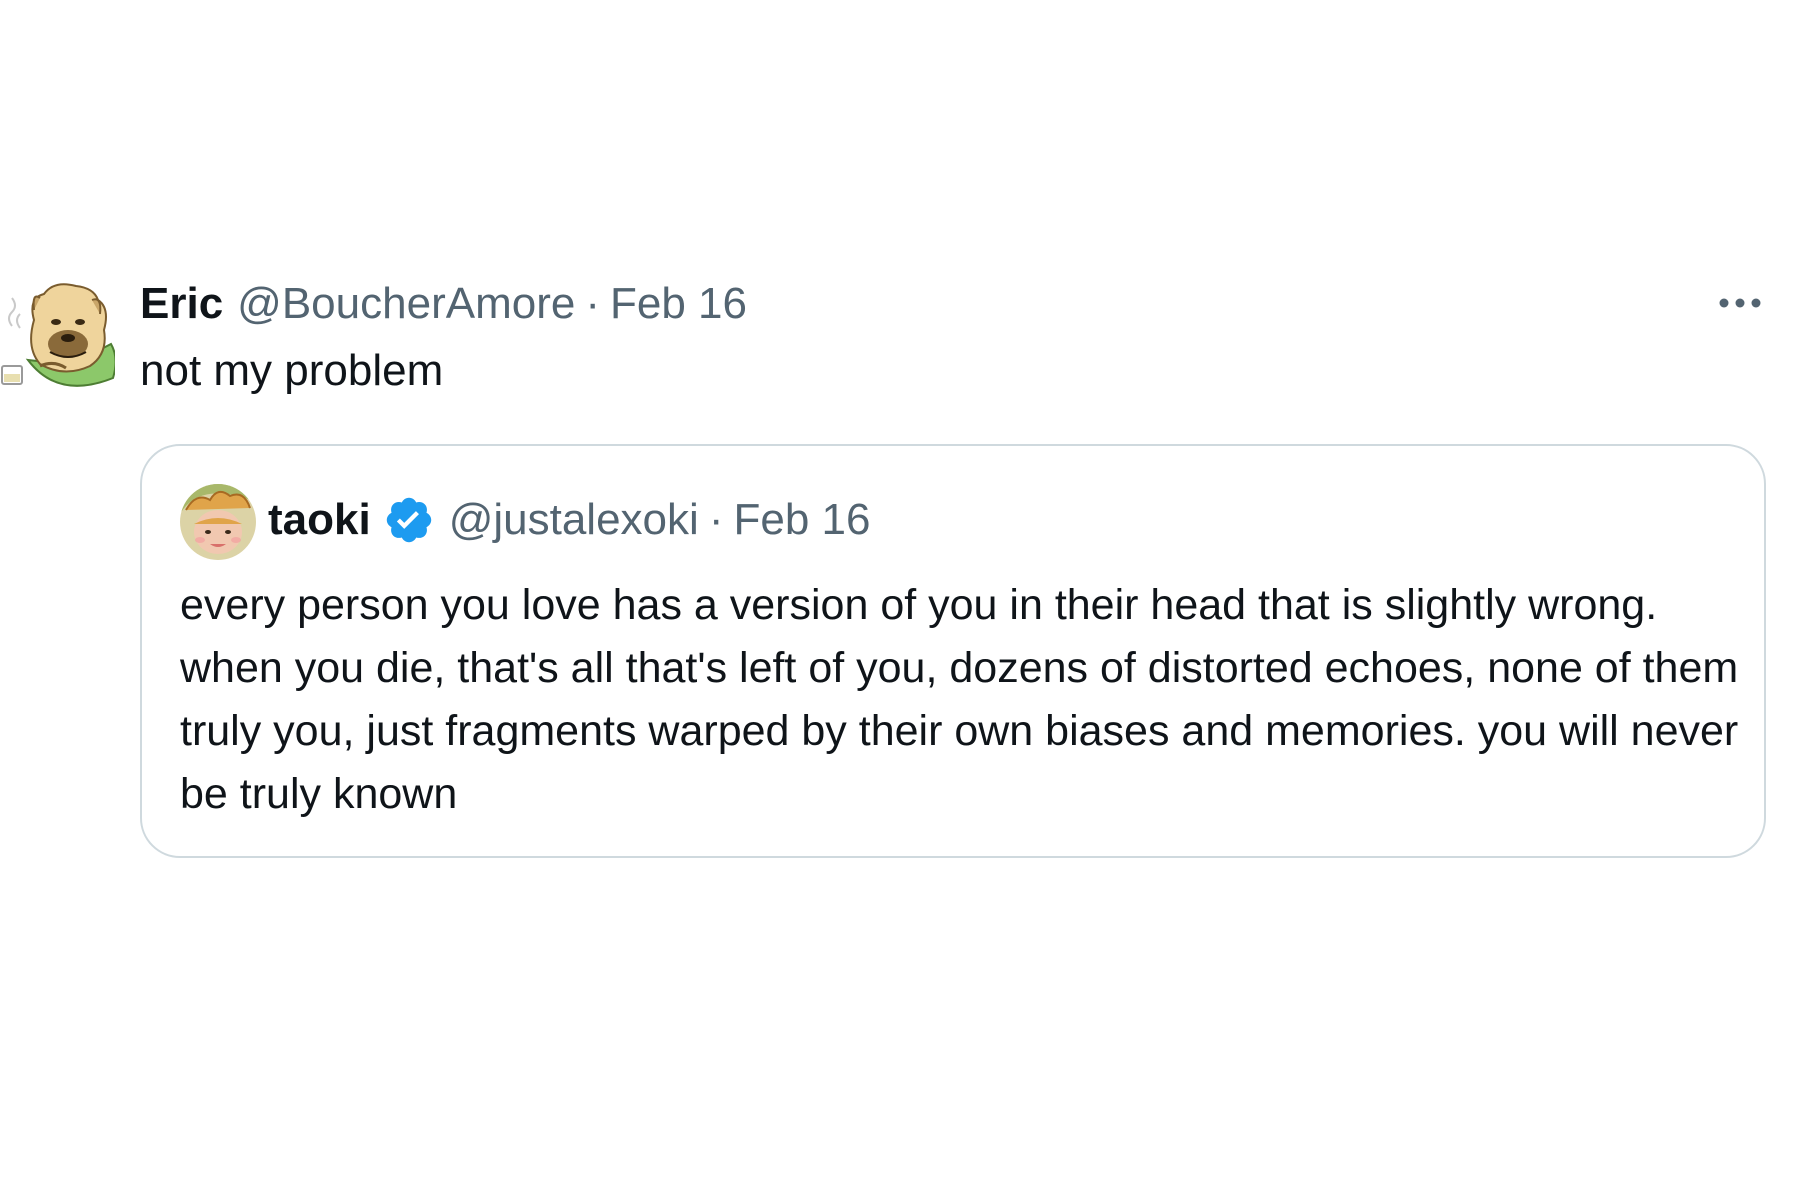 The width and height of the screenshot is (1800, 1200). I want to click on more-options-icon, so click(1740, 303).